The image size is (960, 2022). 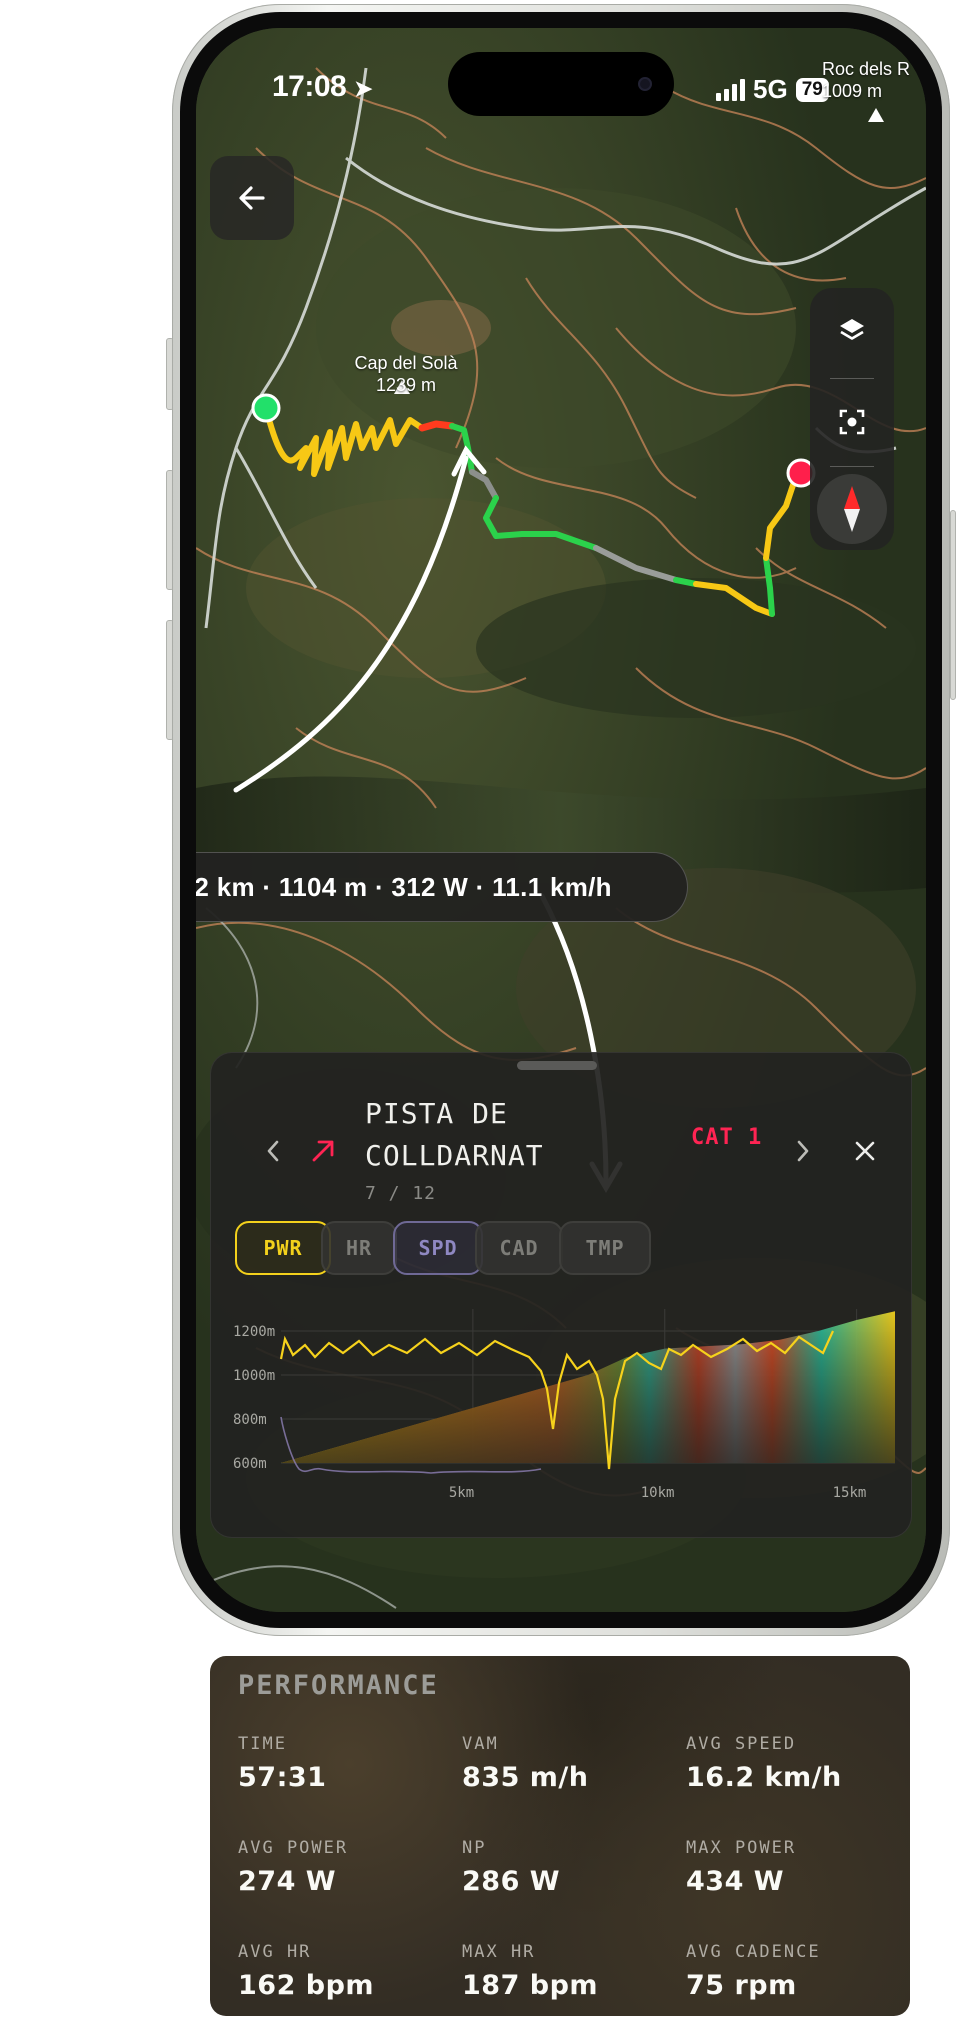 I want to click on x-tick-label: 5km, so click(x=461, y=1493).